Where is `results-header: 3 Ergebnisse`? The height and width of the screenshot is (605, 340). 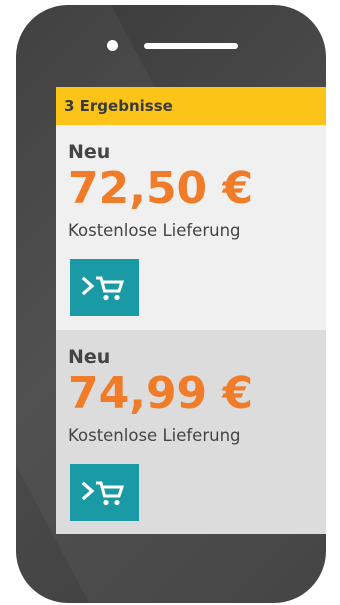 results-header: 3 Ergebnisse is located at coordinates (191, 106).